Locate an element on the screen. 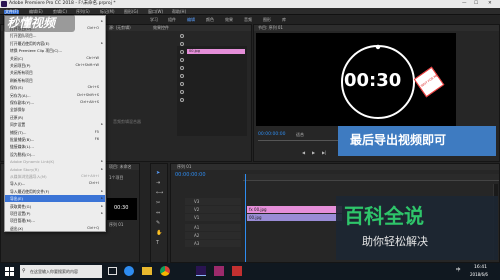 The width and height of the screenshot is (500, 280). file-menu-item: 导出(E) ▸ is located at coordinates (55, 198).